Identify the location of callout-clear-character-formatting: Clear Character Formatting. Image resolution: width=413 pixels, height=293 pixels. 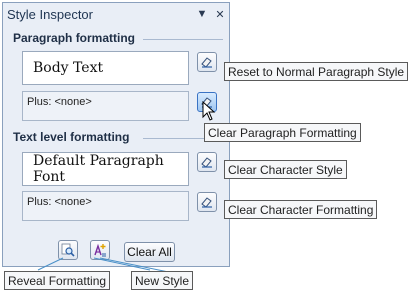
(301, 209).